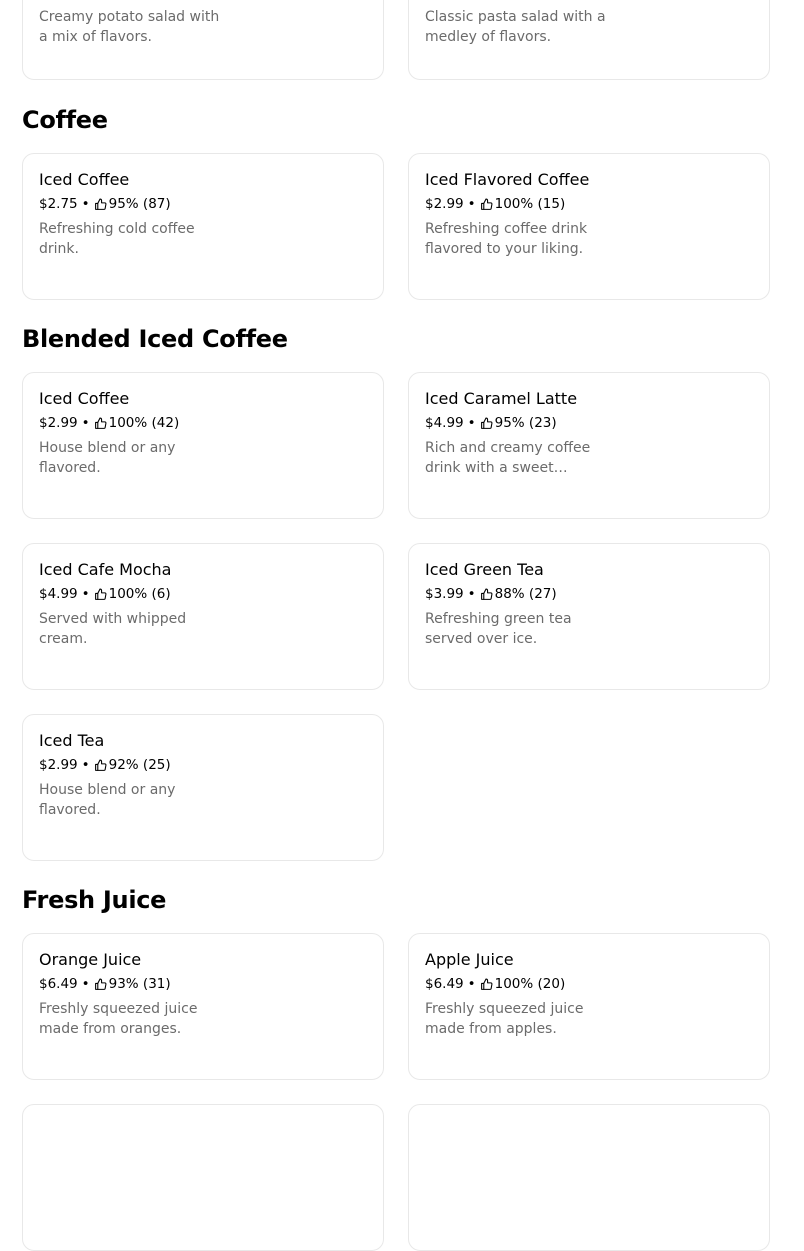 This screenshot has height=1251, width=804. What do you see at coordinates (117, 239) in the screenshot?
I see `item-description: Refreshing cold coffee drink.` at bounding box center [117, 239].